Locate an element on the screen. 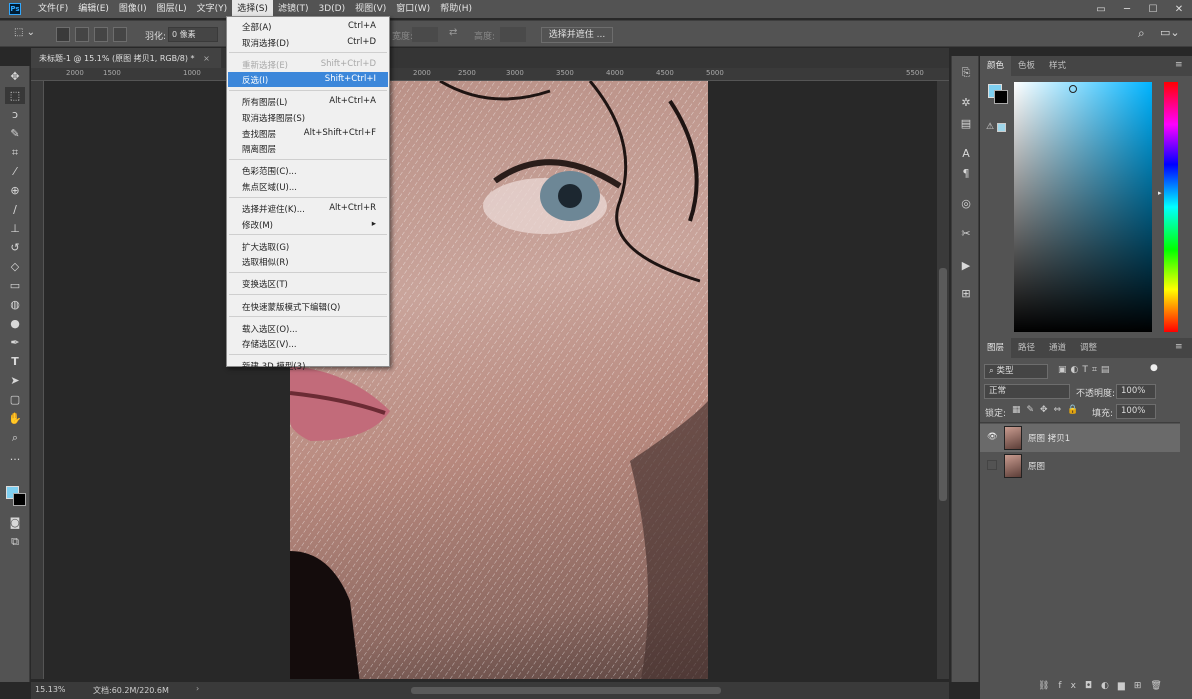  zoom-level: 15.13% is located at coordinates (50, 689).